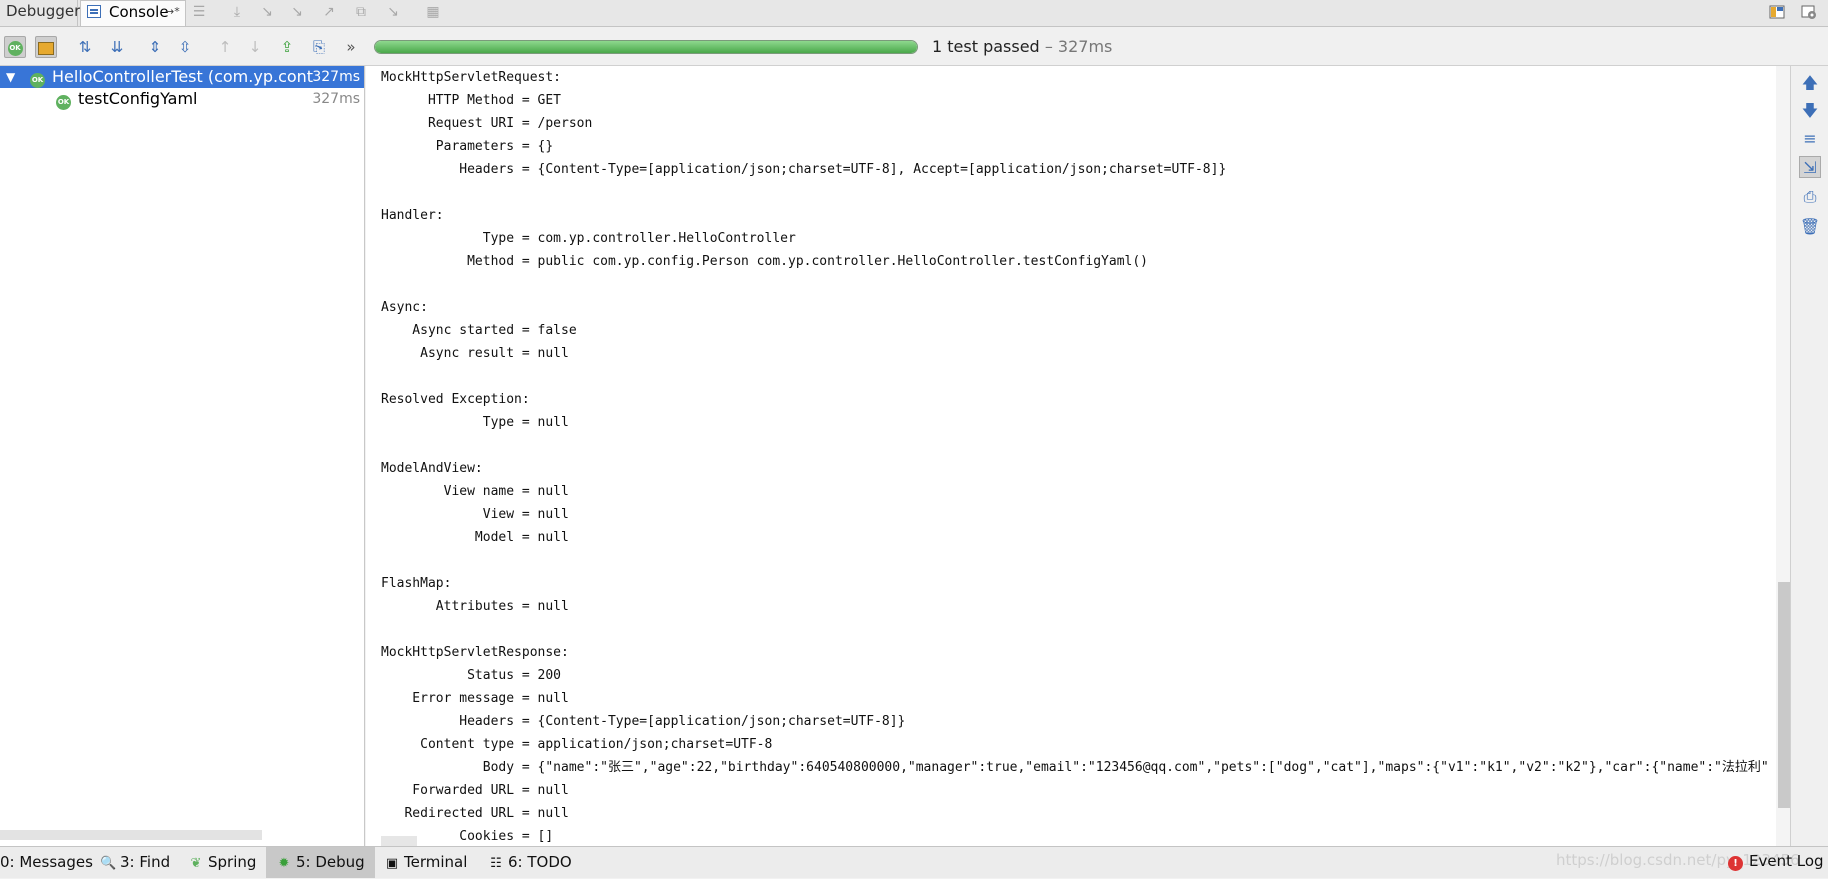 The width and height of the screenshot is (1828, 879). I want to click on show-execution-point-icon: ☰, so click(199, 12).